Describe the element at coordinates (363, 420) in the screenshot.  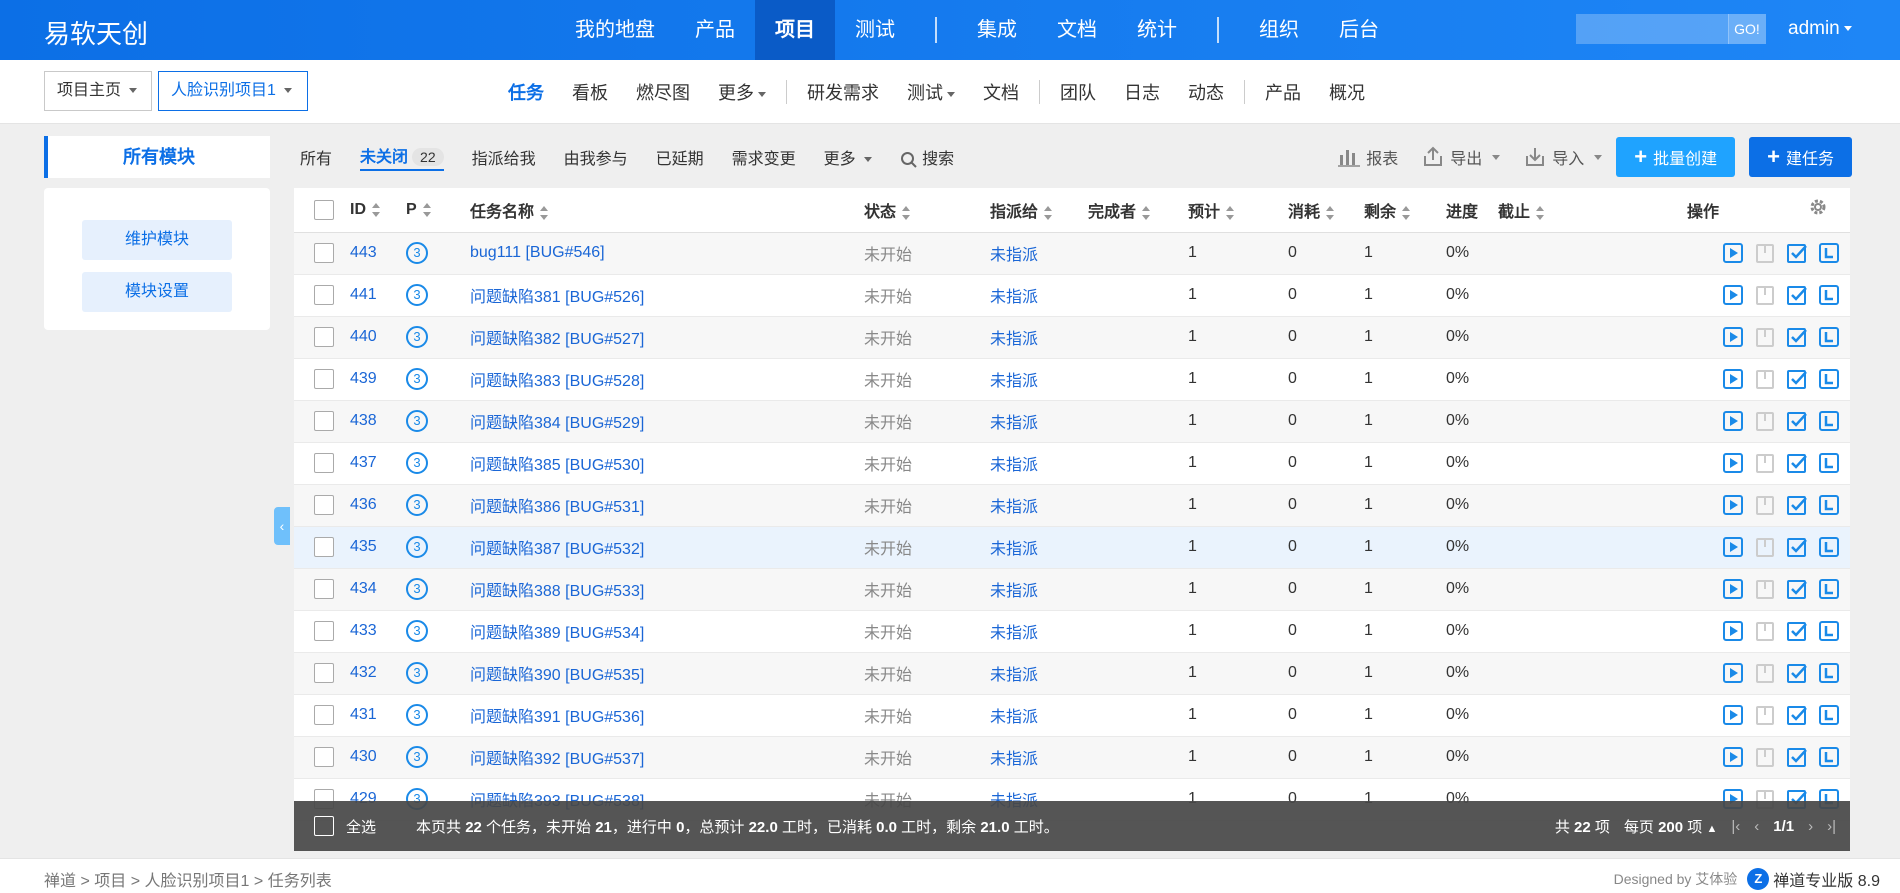
I see `task-id-link: 438` at that location.